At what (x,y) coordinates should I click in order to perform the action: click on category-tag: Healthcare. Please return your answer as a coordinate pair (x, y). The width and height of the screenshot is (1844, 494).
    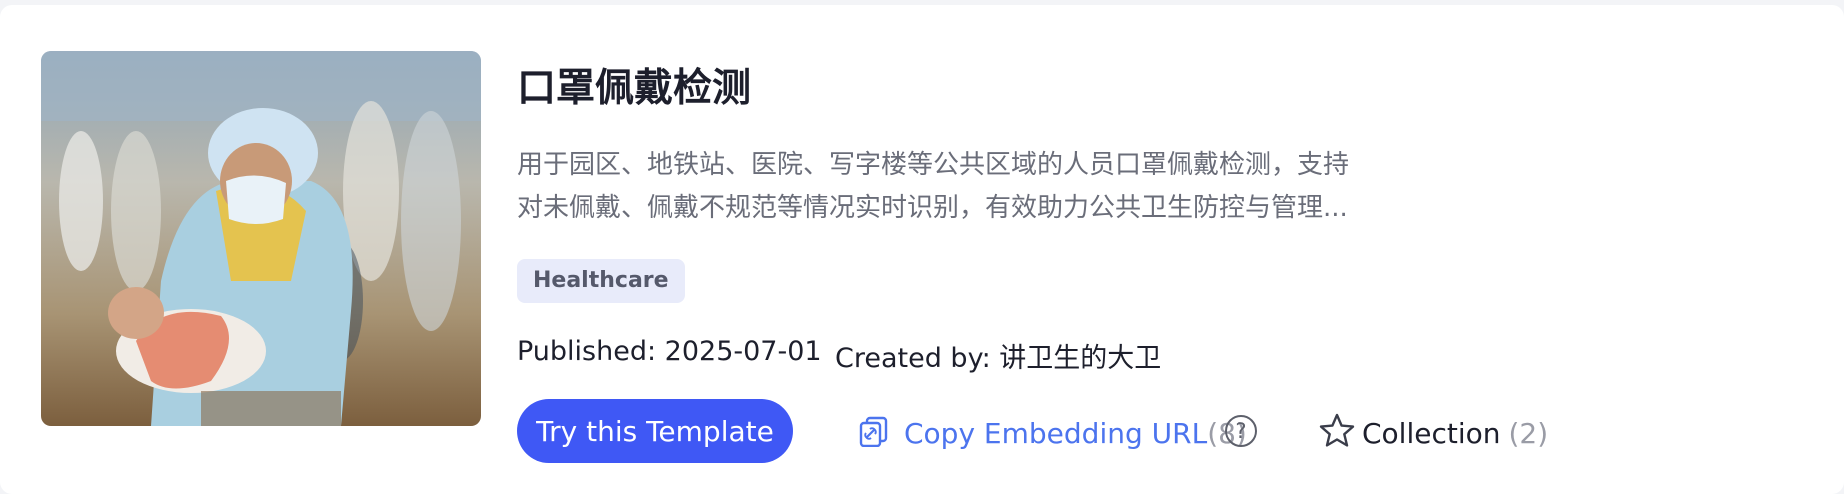
    Looking at the image, I should click on (601, 281).